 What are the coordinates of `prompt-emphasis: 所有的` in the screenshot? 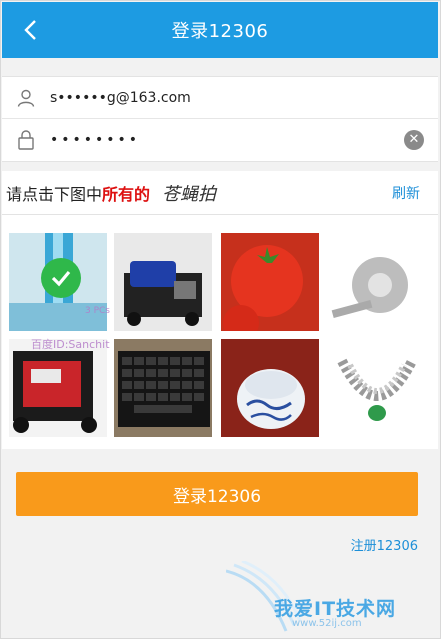 It's located at (126, 194).